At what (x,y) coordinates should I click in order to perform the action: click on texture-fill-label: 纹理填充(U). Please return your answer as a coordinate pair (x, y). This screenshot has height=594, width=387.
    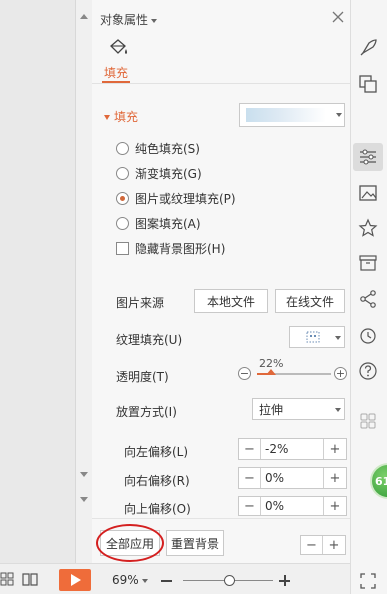
    Looking at the image, I should click on (149, 340).